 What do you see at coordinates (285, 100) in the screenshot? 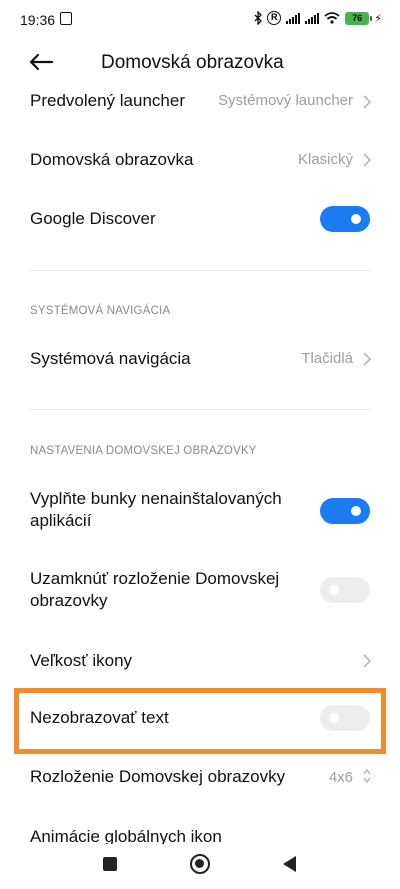
I see `row-value: Systémový launcher` at bounding box center [285, 100].